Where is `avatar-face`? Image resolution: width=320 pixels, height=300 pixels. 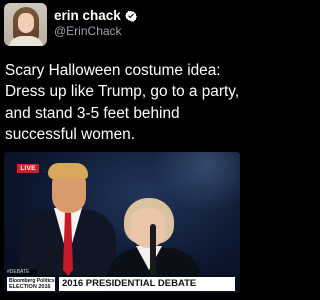
avatar-face is located at coordinates (26, 23).